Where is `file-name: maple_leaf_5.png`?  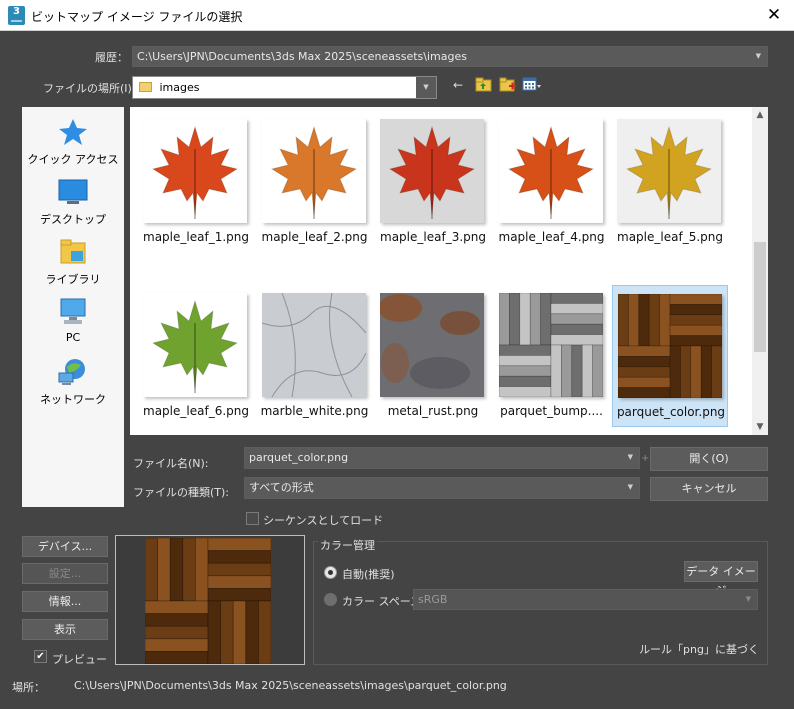 file-name: maple_leaf_5.png is located at coordinates (670, 237).